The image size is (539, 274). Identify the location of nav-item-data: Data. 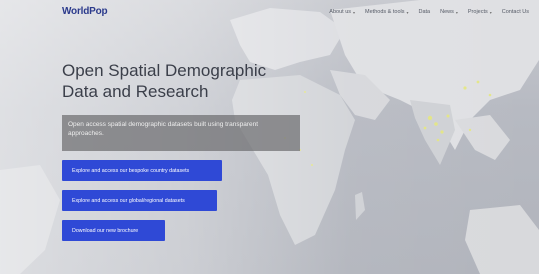
(424, 12).